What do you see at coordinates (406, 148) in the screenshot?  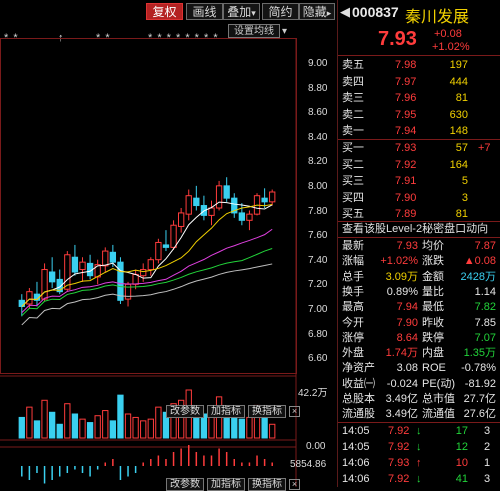 I see `order-price: 7.93` at bounding box center [406, 148].